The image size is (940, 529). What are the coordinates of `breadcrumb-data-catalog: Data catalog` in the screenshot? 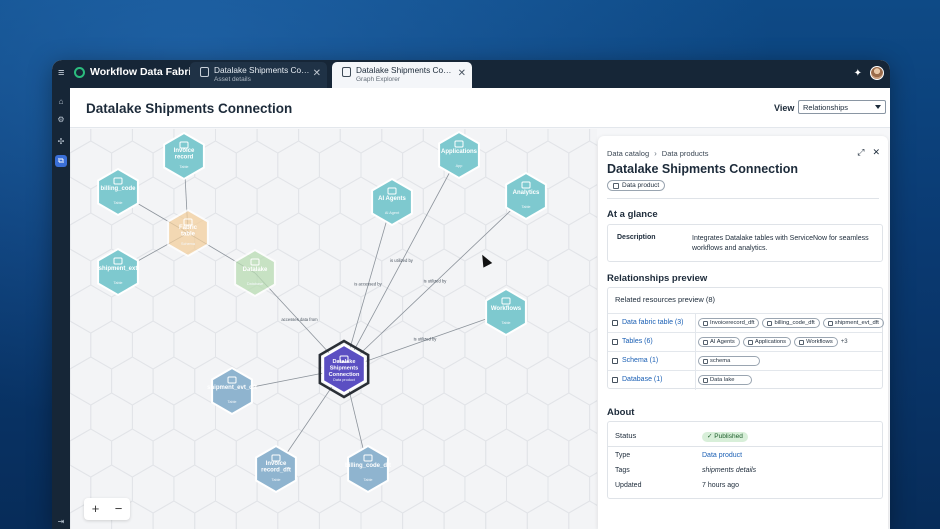 It's located at (628, 153).